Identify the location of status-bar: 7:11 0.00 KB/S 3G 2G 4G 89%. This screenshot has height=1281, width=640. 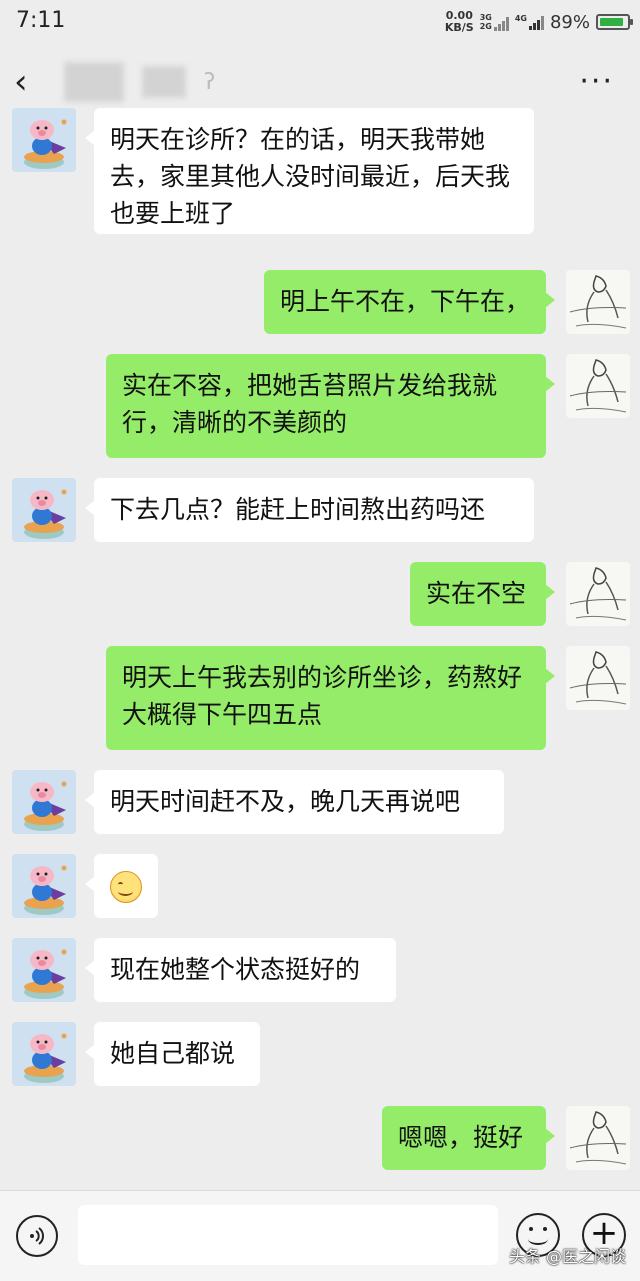
(320, 22).